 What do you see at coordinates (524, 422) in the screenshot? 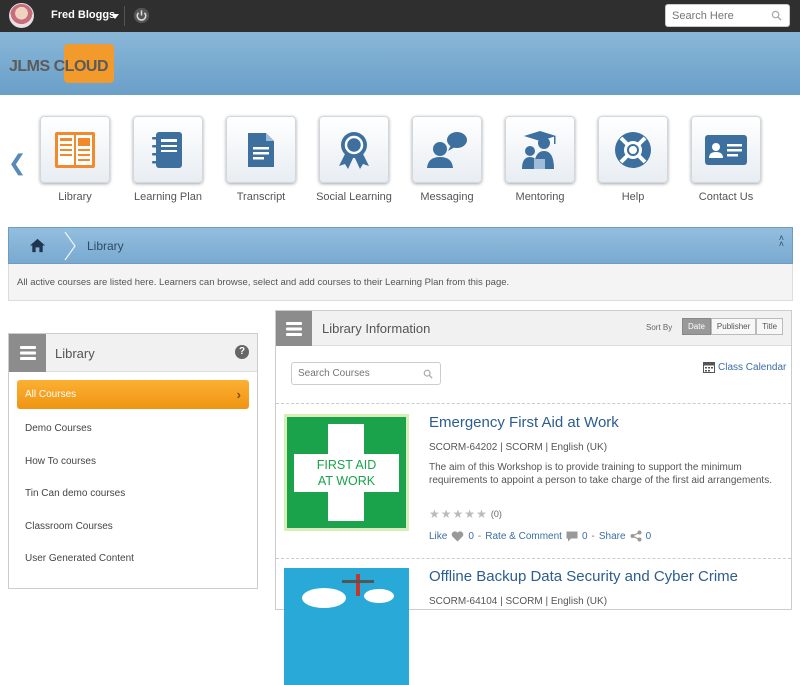
I see `course-title: Emergency First Aid at Work` at bounding box center [524, 422].